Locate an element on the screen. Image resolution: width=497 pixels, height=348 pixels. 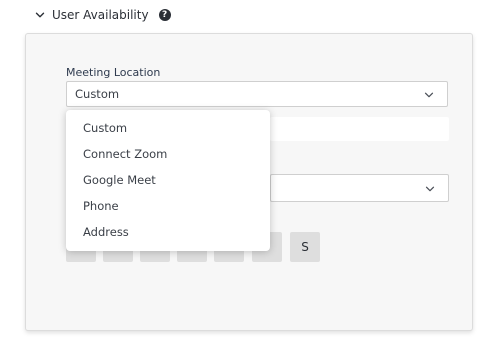
meeting-location-label: Meeting Location is located at coordinates (113, 72).